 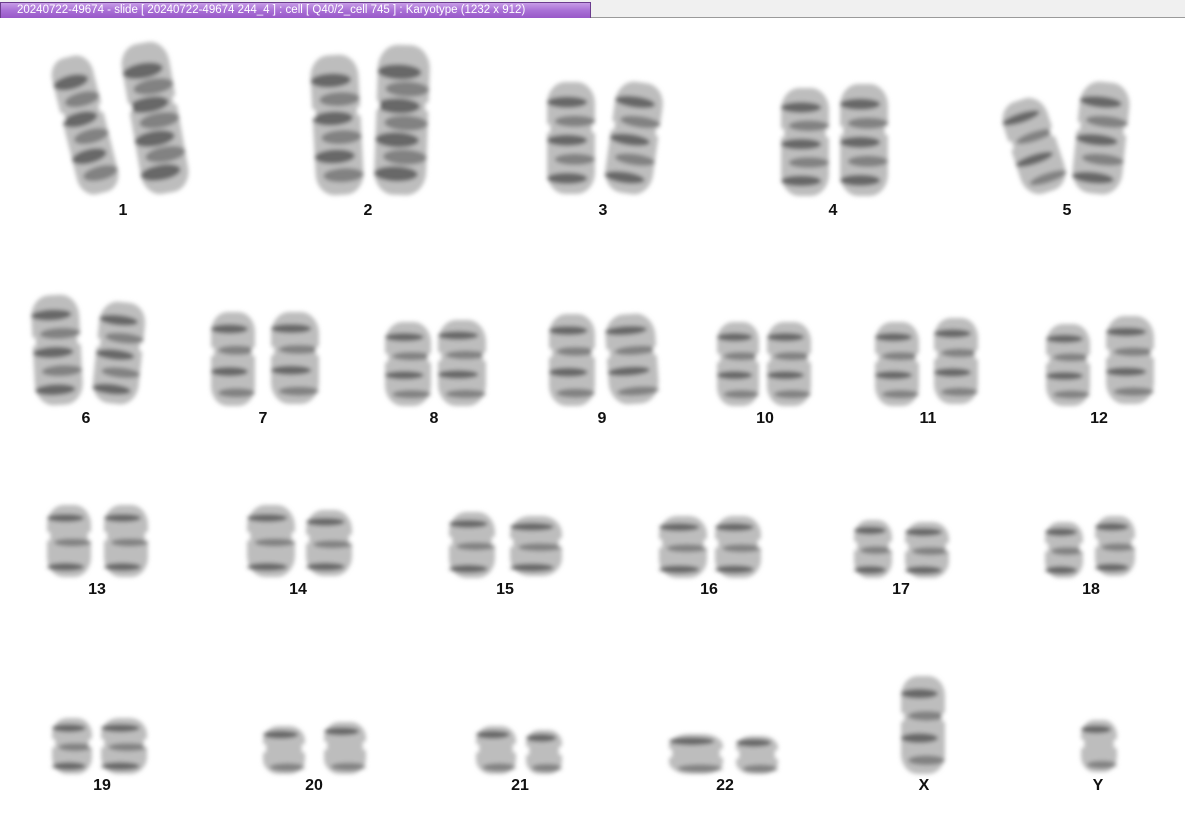 What do you see at coordinates (1098, 785) in the screenshot?
I see `chromosome-label-y: Y` at bounding box center [1098, 785].